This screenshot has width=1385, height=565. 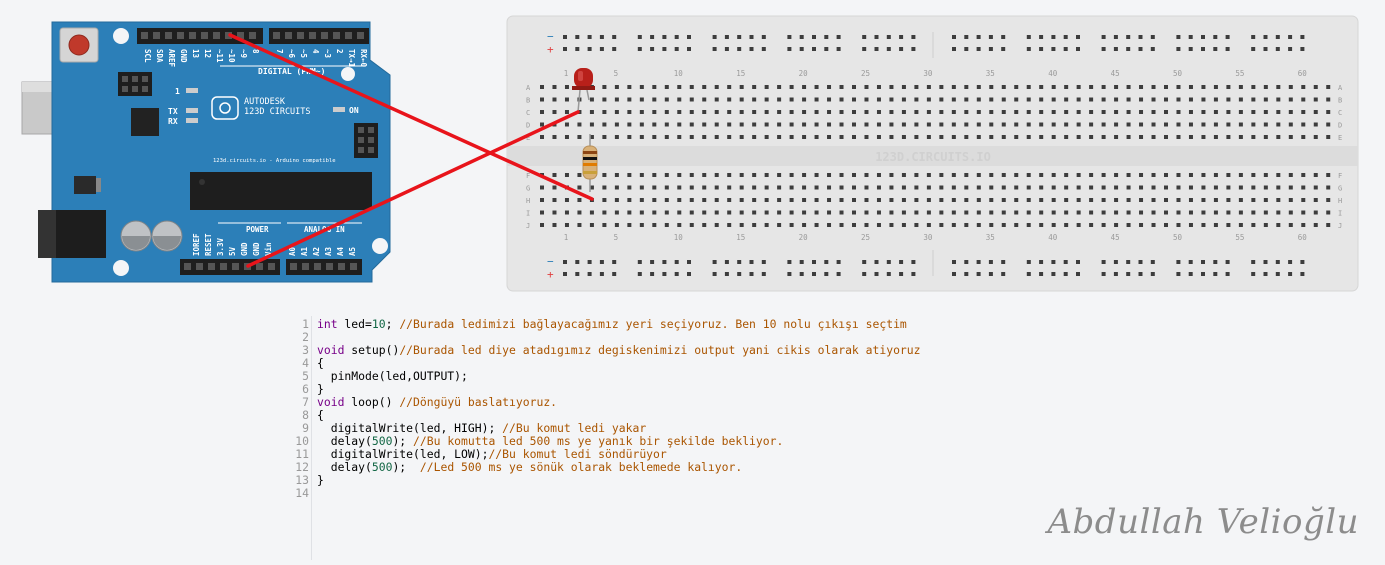 What do you see at coordinates (377, 376) in the screenshot?
I see `code-line: 5 pinMode(led,OUTPUT);` at bounding box center [377, 376].